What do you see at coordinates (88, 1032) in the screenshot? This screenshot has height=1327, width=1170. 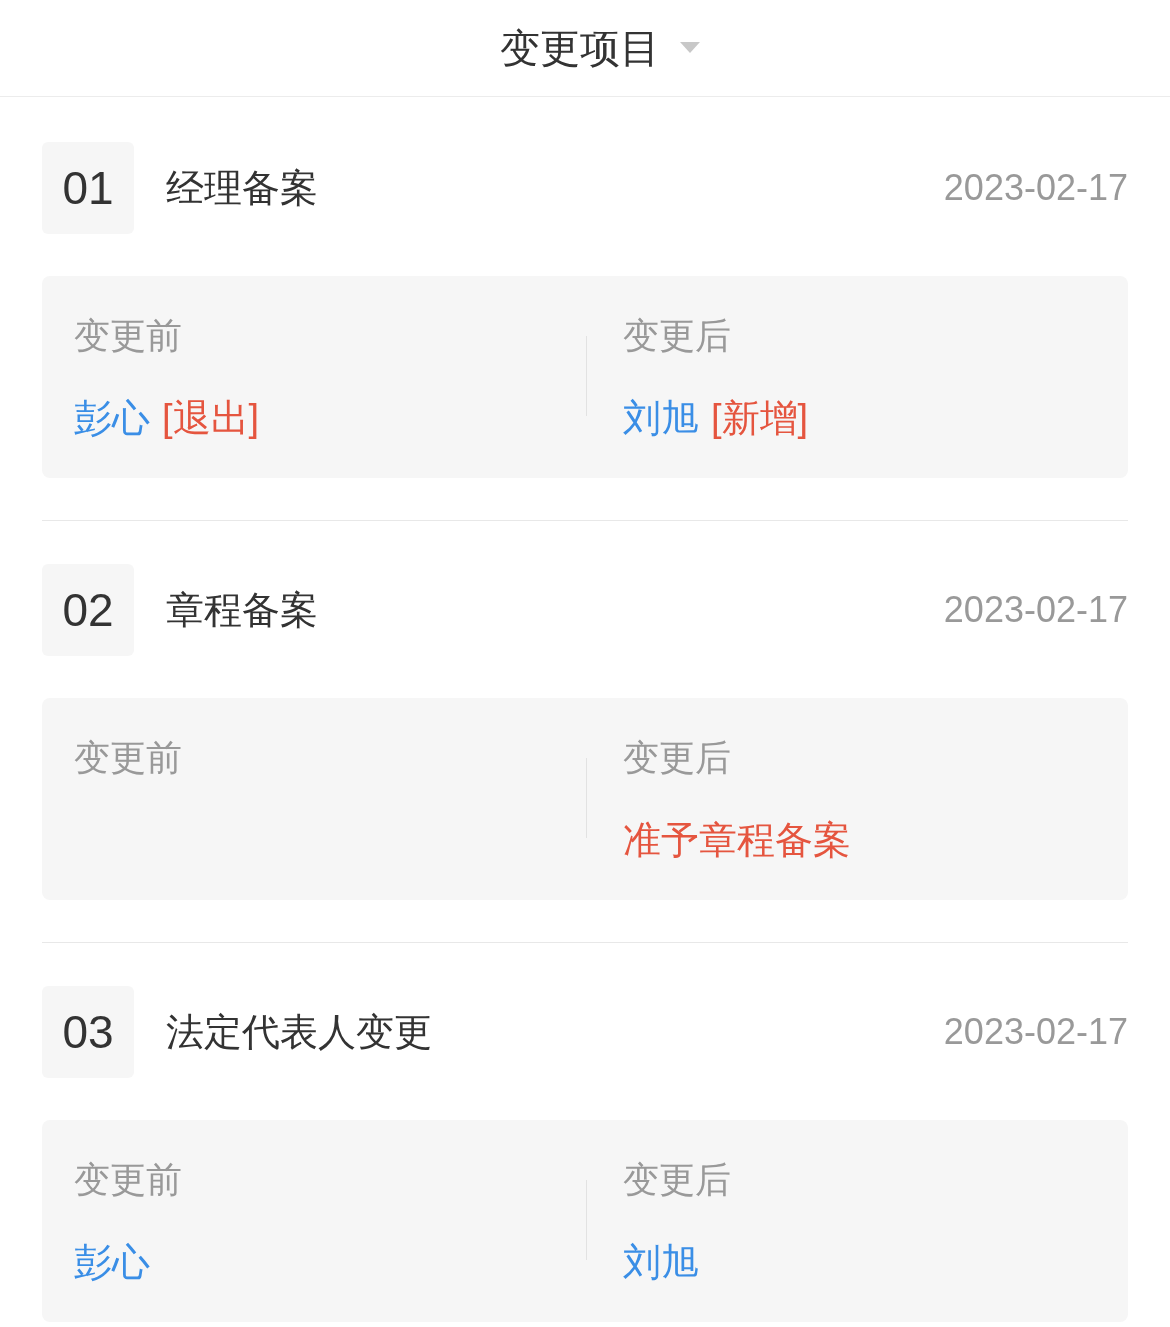 I see `item-number: 03` at bounding box center [88, 1032].